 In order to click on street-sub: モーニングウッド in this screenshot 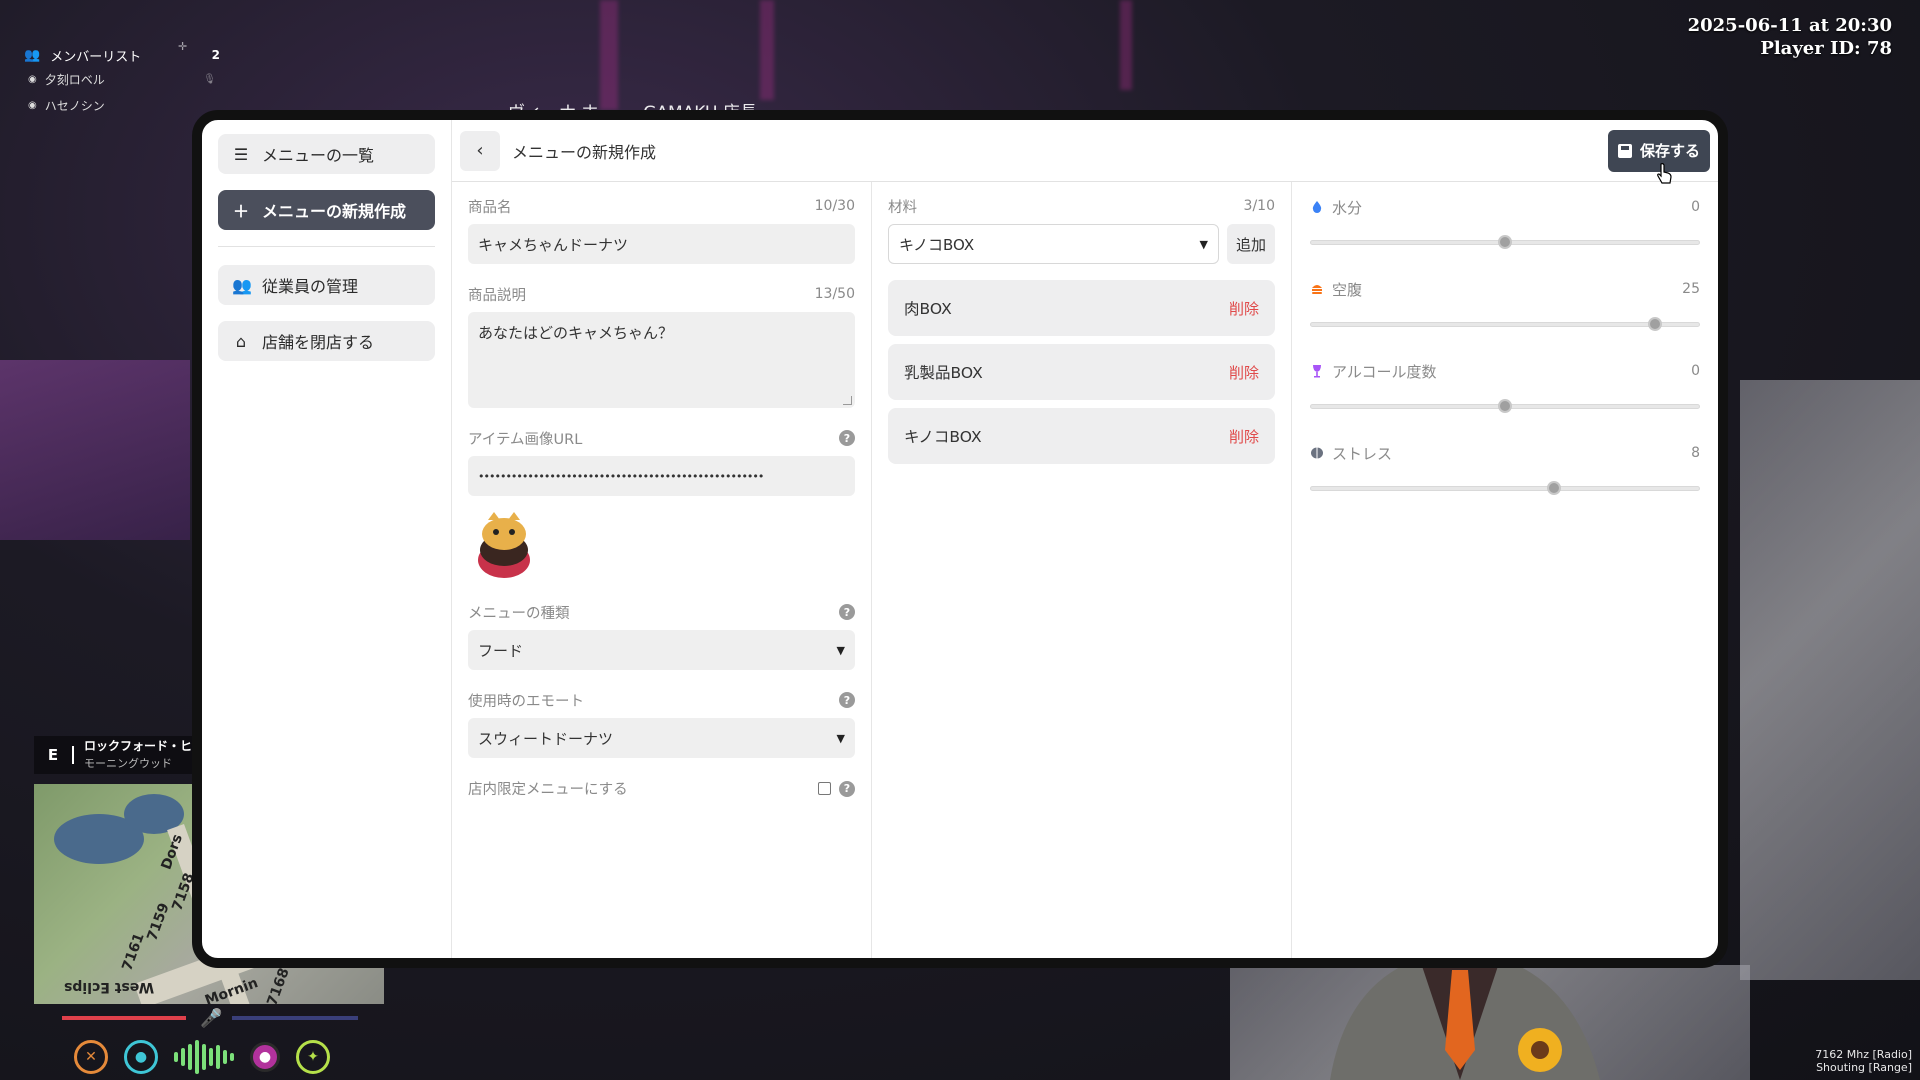, I will do `click(128, 763)`.